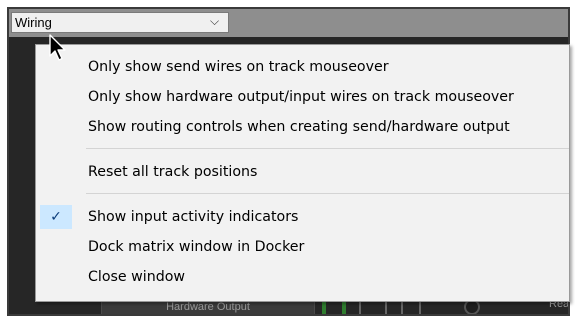 This screenshot has height=322, width=575. Describe the element at coordinates (302, 277) in the screenshot. I see `menu-item-close-window: Close window` at that location.